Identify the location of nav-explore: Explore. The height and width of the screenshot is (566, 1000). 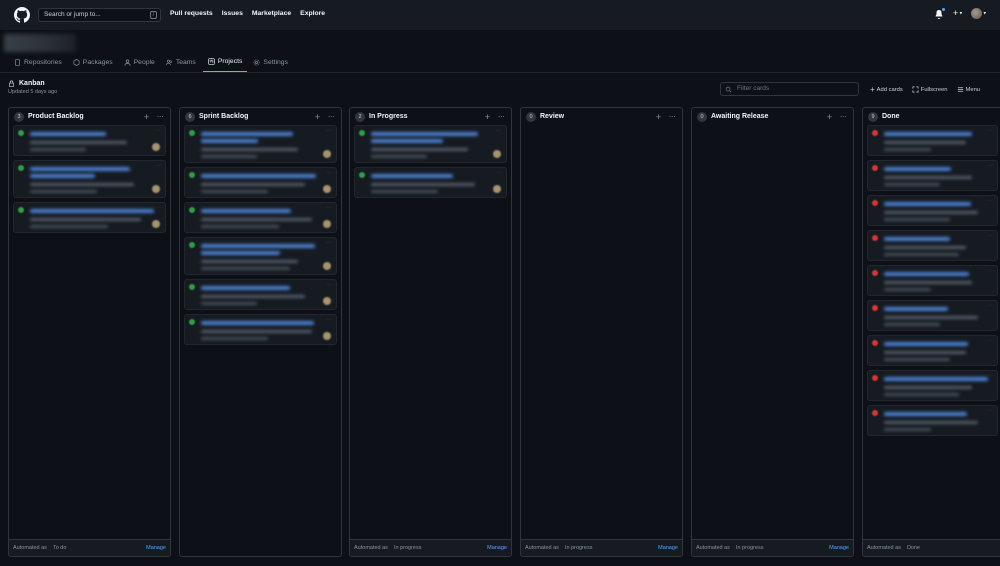
(312, 13).